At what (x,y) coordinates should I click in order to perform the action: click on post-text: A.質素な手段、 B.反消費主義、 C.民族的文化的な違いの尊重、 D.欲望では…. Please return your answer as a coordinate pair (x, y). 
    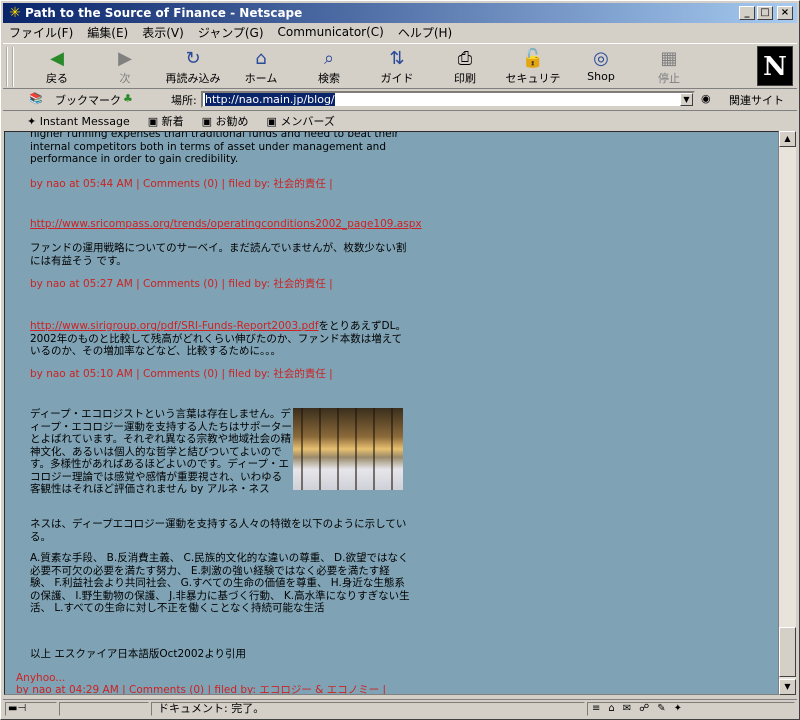
    Looking at the image, I should click on (220, 583).